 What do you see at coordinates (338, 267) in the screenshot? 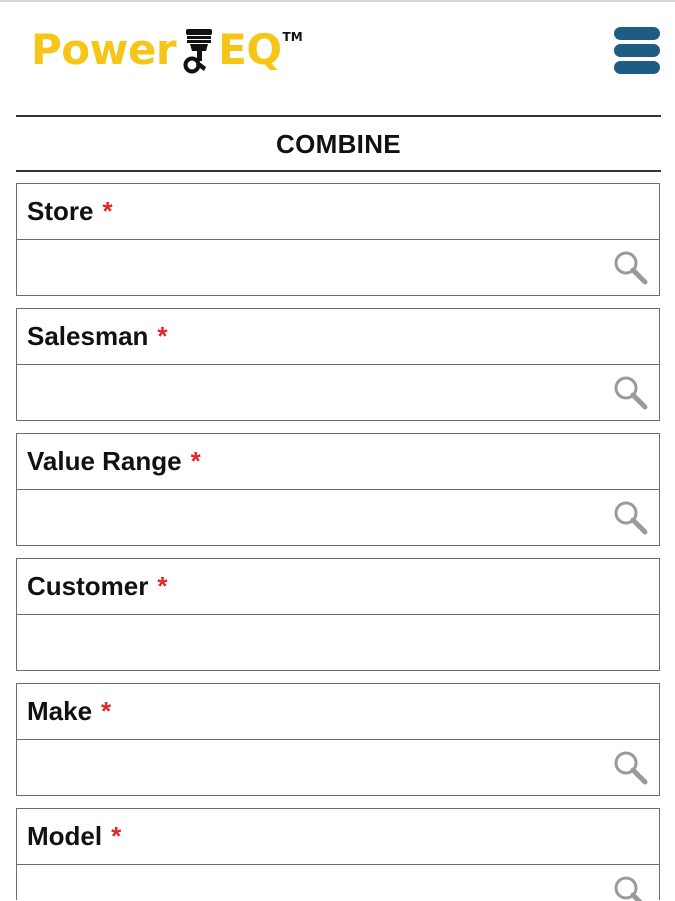
I see `store-input` at bounding box center [338, 267].